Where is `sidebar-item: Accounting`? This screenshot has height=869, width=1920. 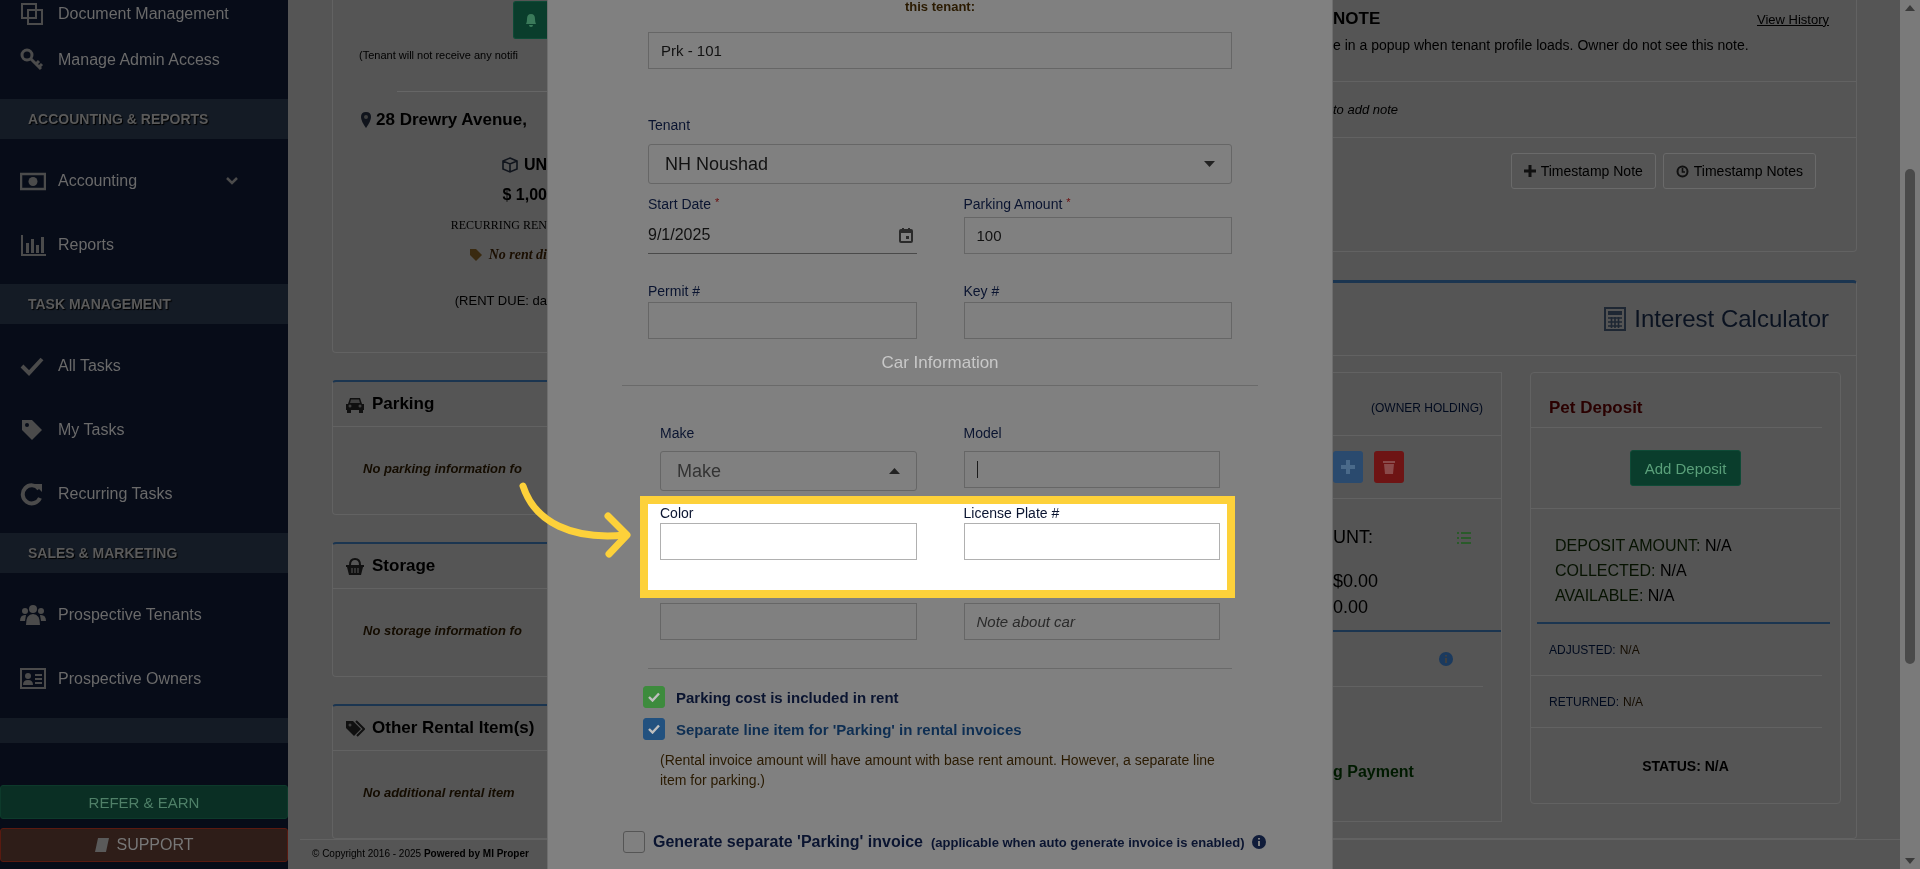
sidebar-item: Accounting is located at coordinates (144, 181).